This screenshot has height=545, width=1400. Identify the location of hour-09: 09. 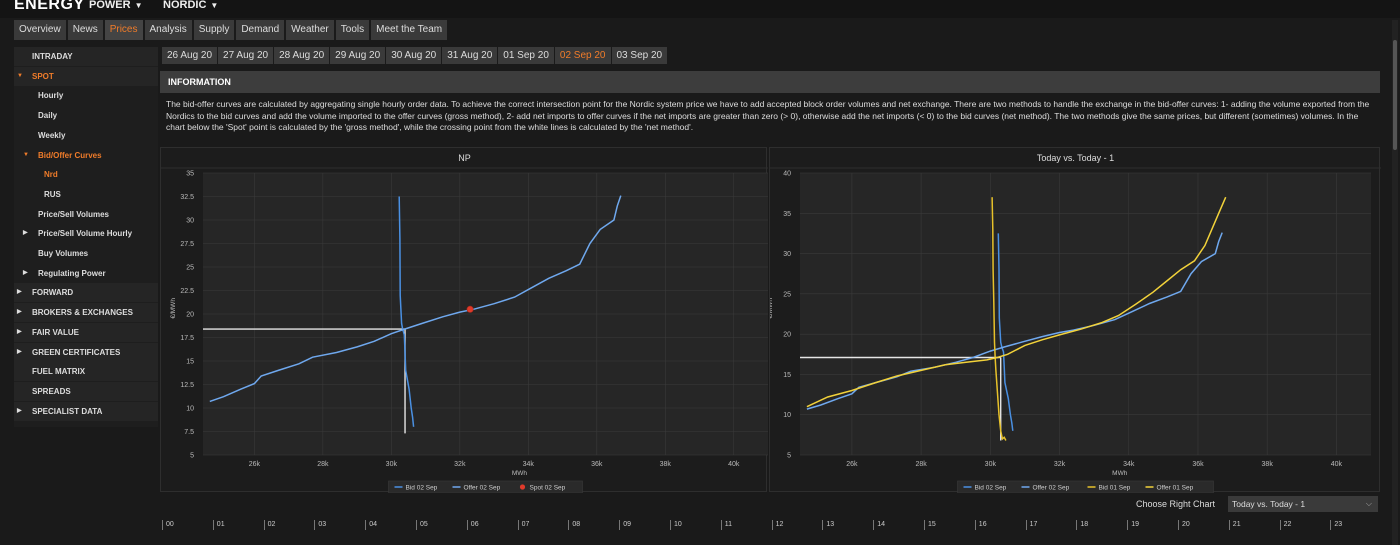
(625, 525).